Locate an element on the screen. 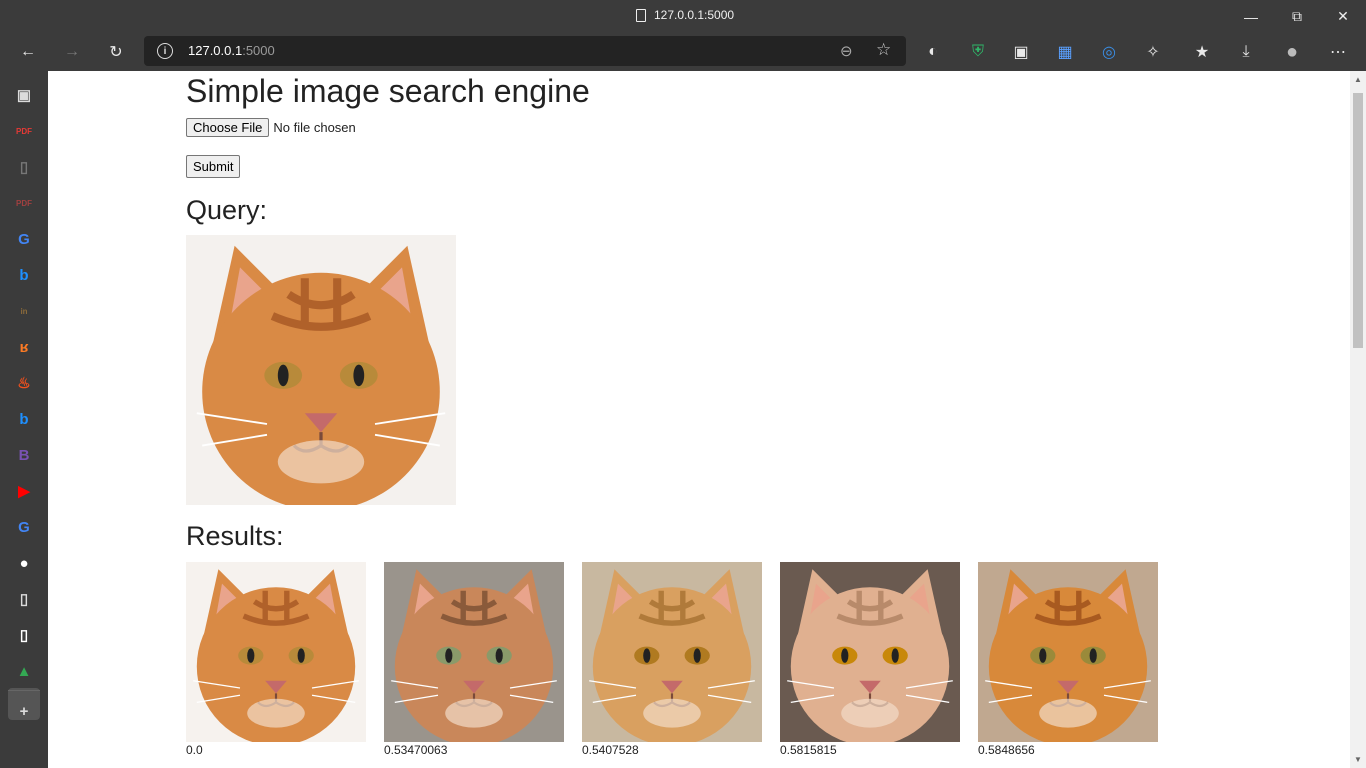 This screenshot has width=1366, height=768. xampp-icon: ʁ is located at coordinates (24, 347).